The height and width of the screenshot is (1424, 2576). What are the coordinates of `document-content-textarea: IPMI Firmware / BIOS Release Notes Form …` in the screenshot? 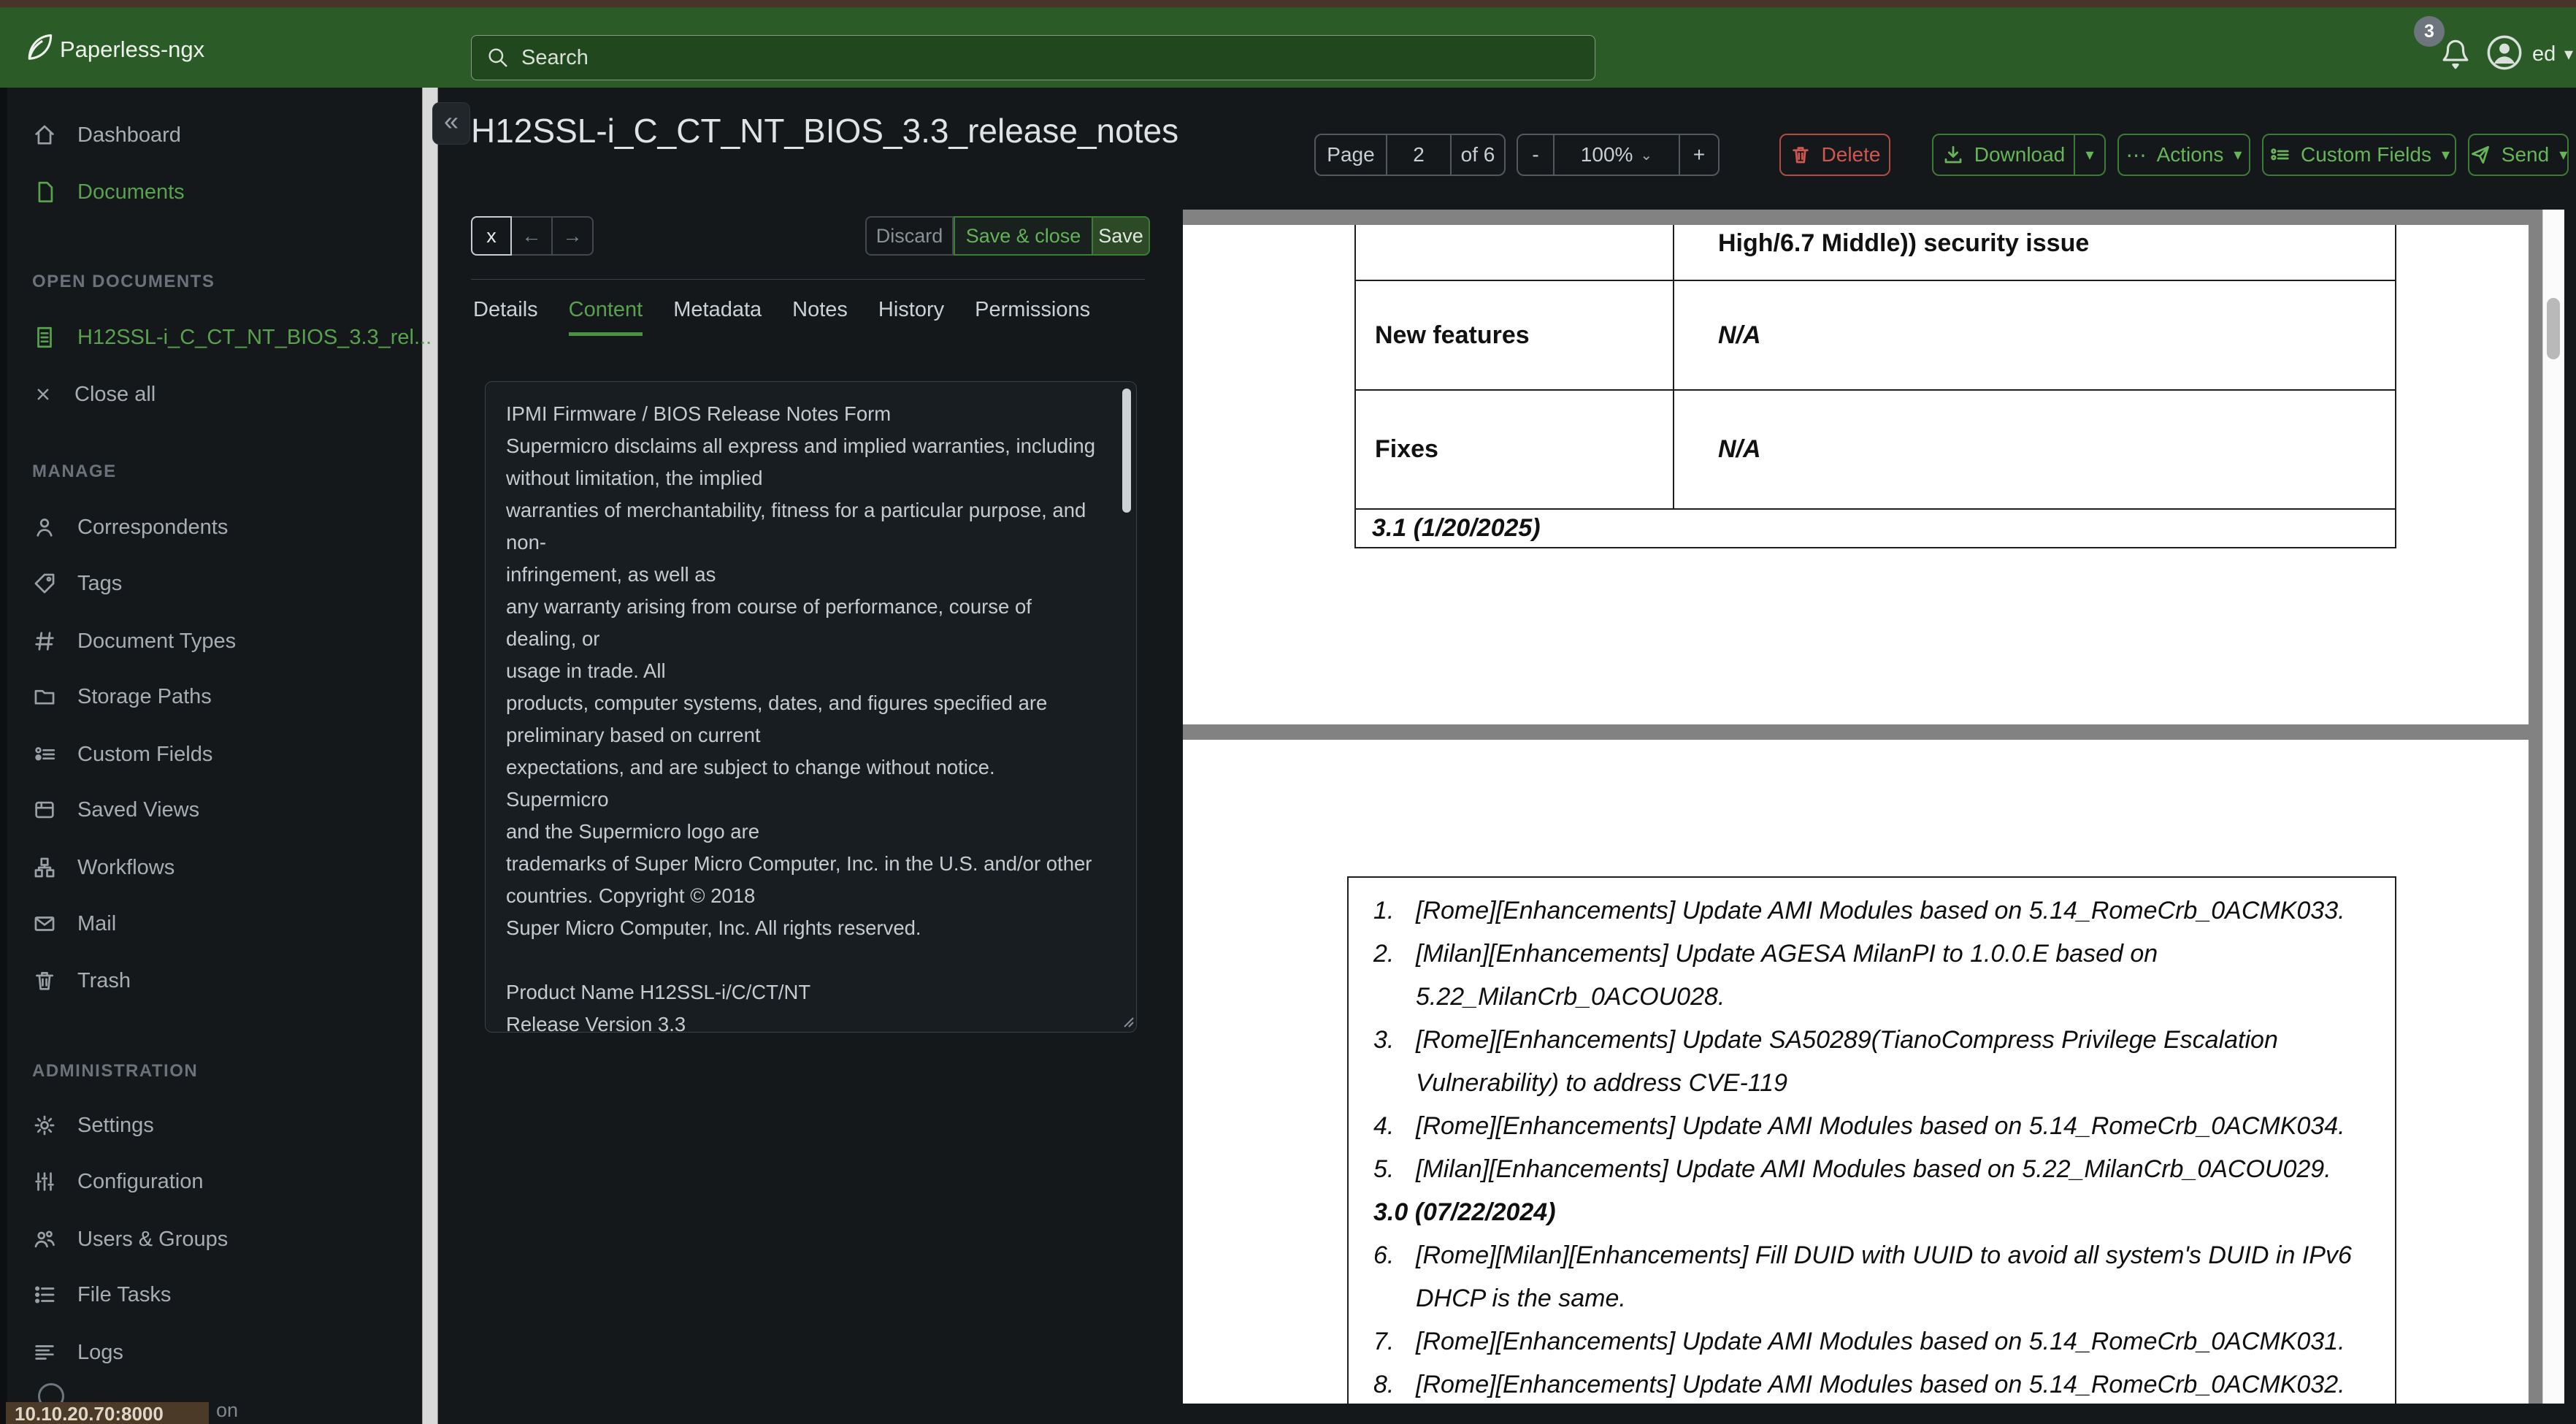 It's located at (811, 707).